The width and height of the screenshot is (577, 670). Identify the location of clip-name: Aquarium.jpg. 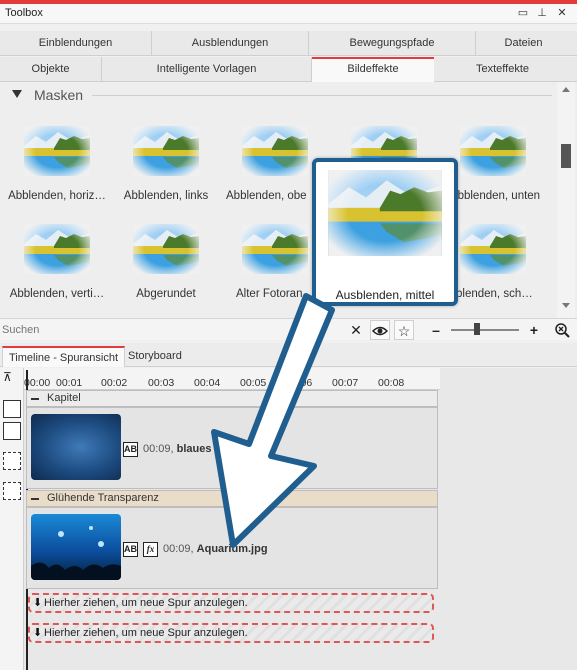
(232, 549).